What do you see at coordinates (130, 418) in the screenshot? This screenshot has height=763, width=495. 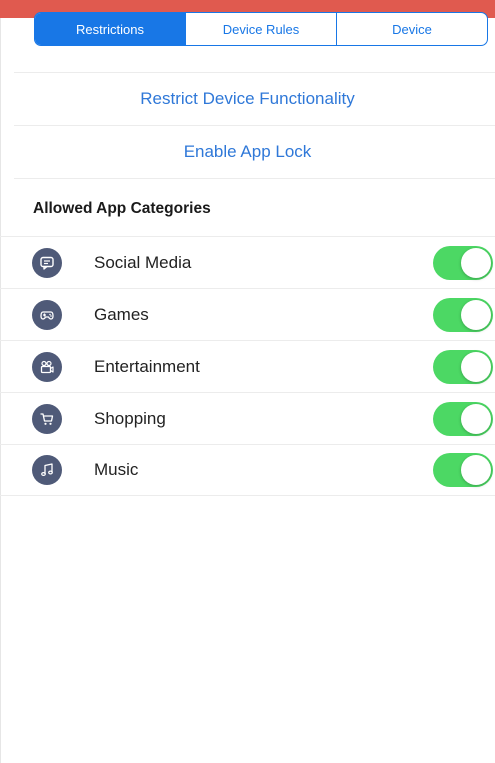 I see `category-label: Shopping` at bounding box center [130, 418].